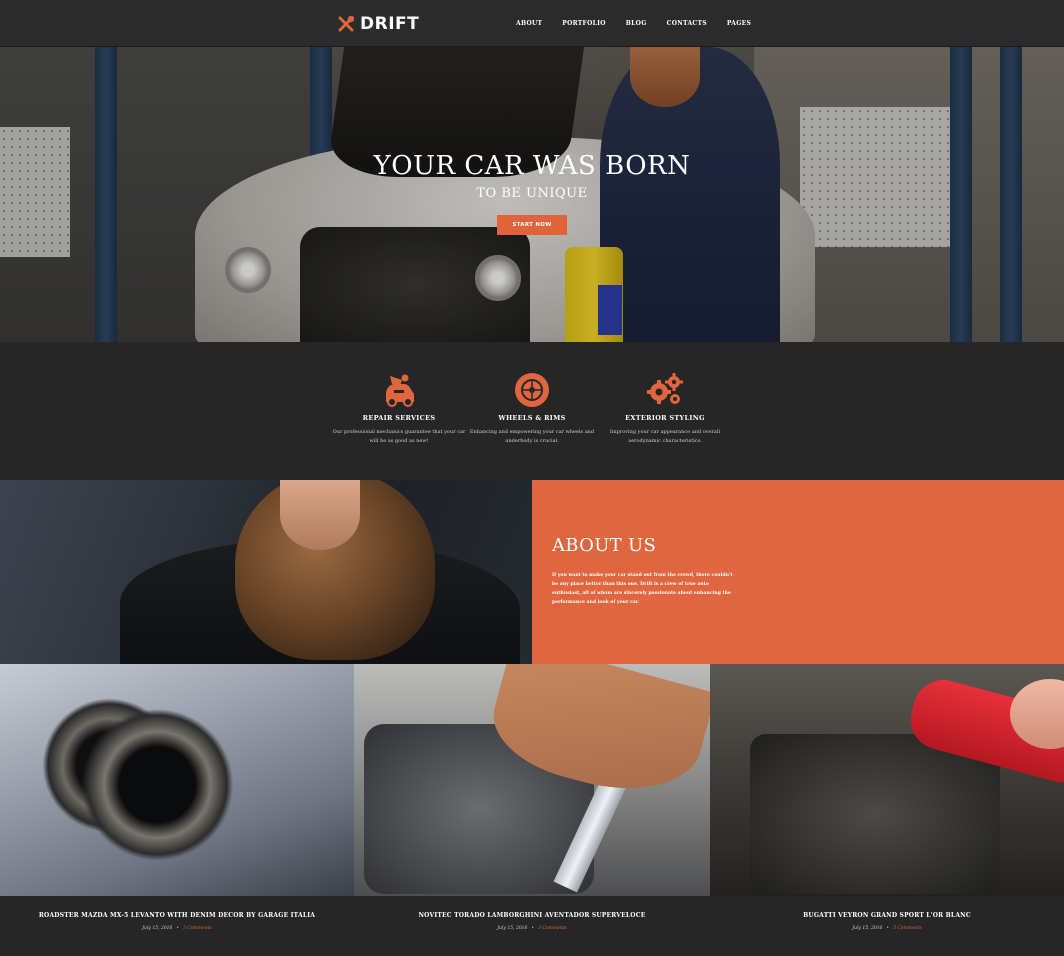 The image size is (1064, 956). Describe the element at coordinates (875, 814) in the screenshot. I see `engine-bay` at that location.